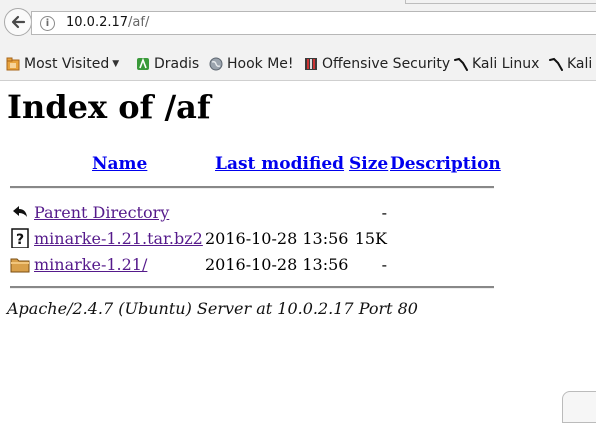 The width and height of the screenshot is (596, 423). Describe the element at coordinates (67, 64) in the screenshot. I see `bookmark-label: Most Visited` at that location.